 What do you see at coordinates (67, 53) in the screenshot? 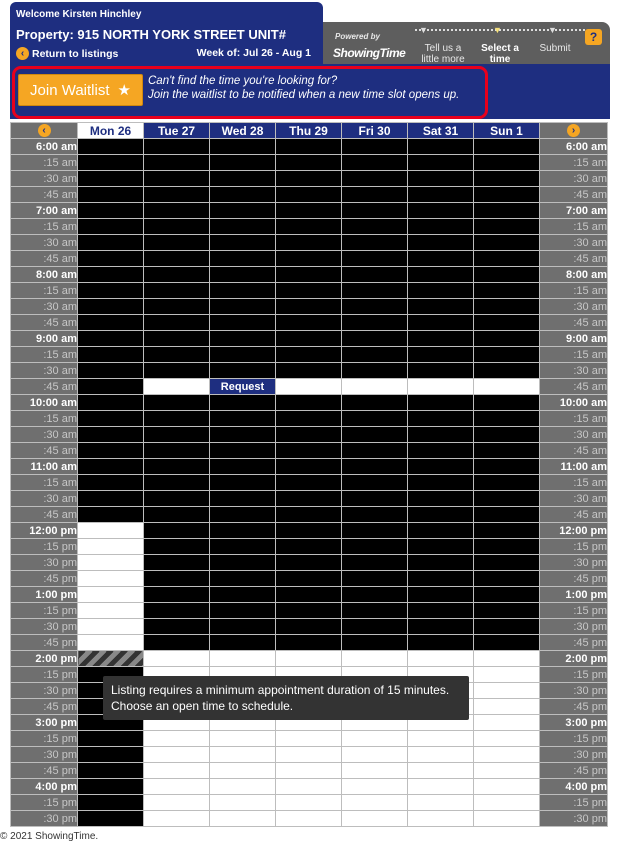
I see `return-to-listings-link: ‹ Return to listings` at bounding box center [67, 53].